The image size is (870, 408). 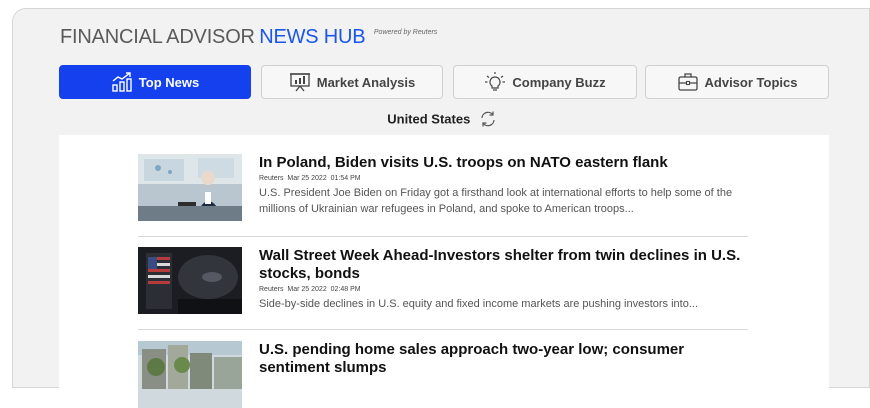 I want to click on briefcase-icon, so click(x=687, y=82).